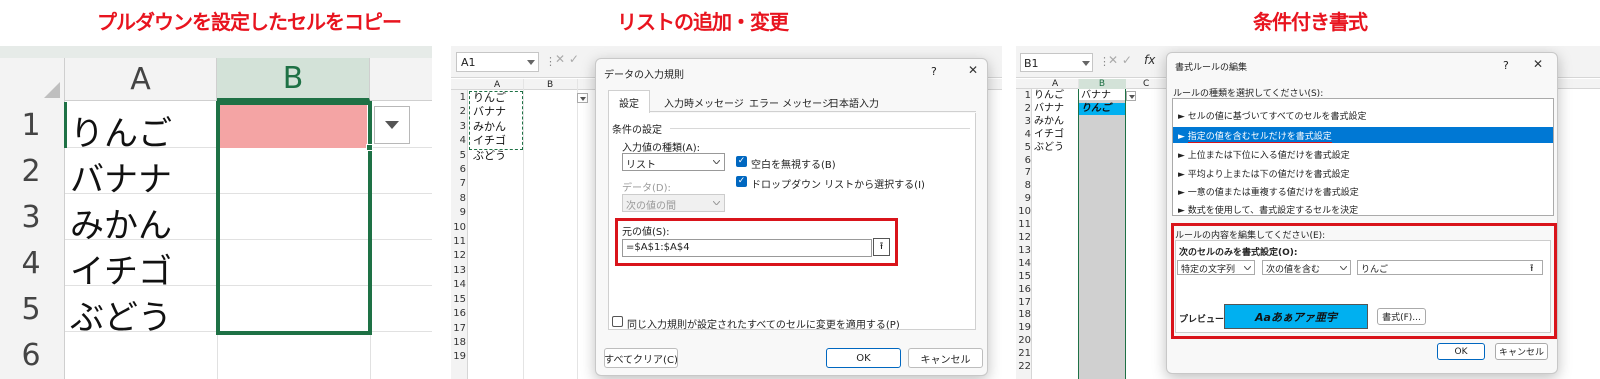  I want to click on row-header: 4, so click(31, 263).